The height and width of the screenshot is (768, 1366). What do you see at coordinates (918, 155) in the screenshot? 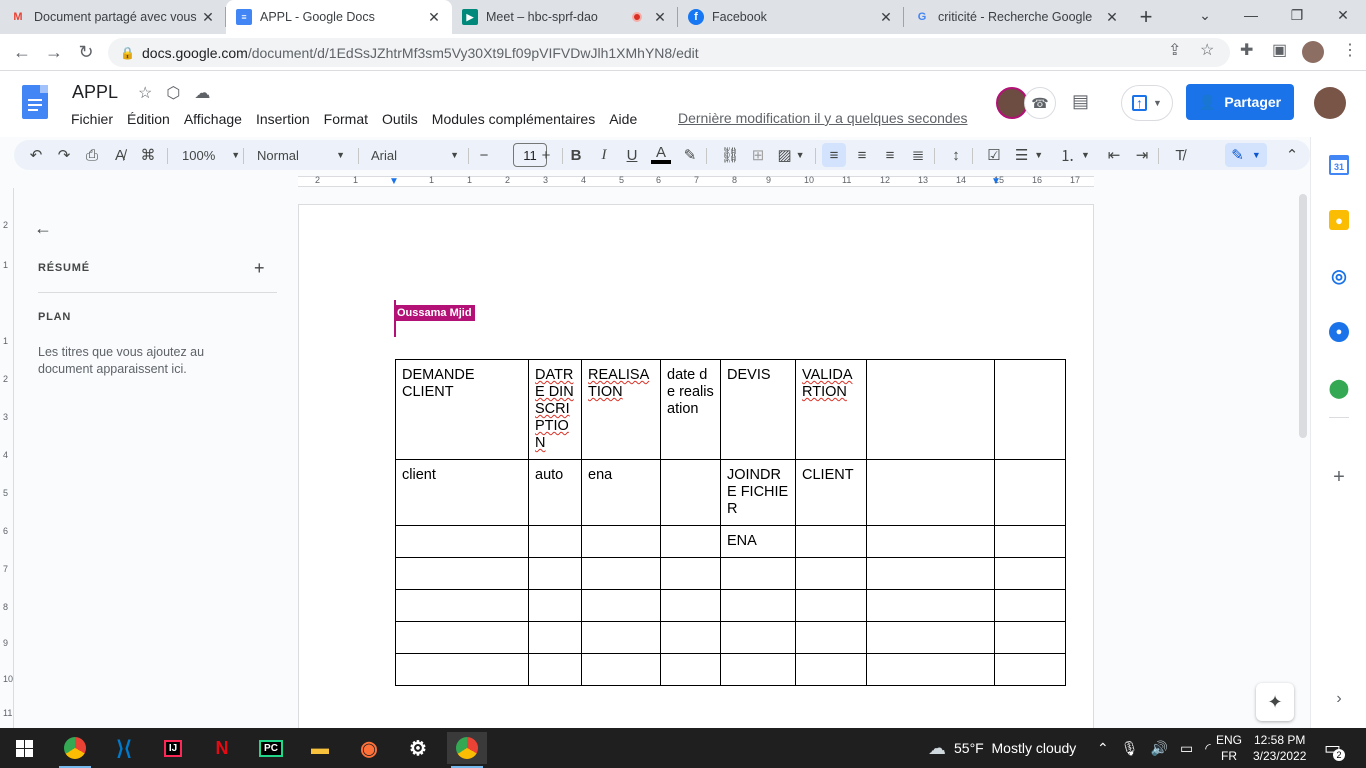
I see `align-justify-icon: ≣` at bounding box center [918, 155].